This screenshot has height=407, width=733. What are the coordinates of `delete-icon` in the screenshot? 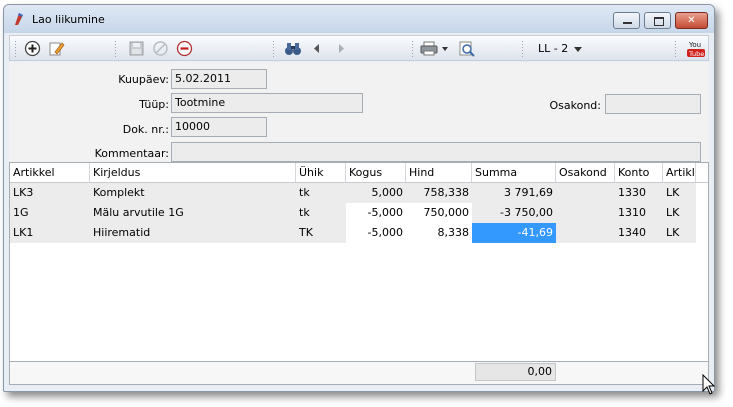 It's located at (184, 48).